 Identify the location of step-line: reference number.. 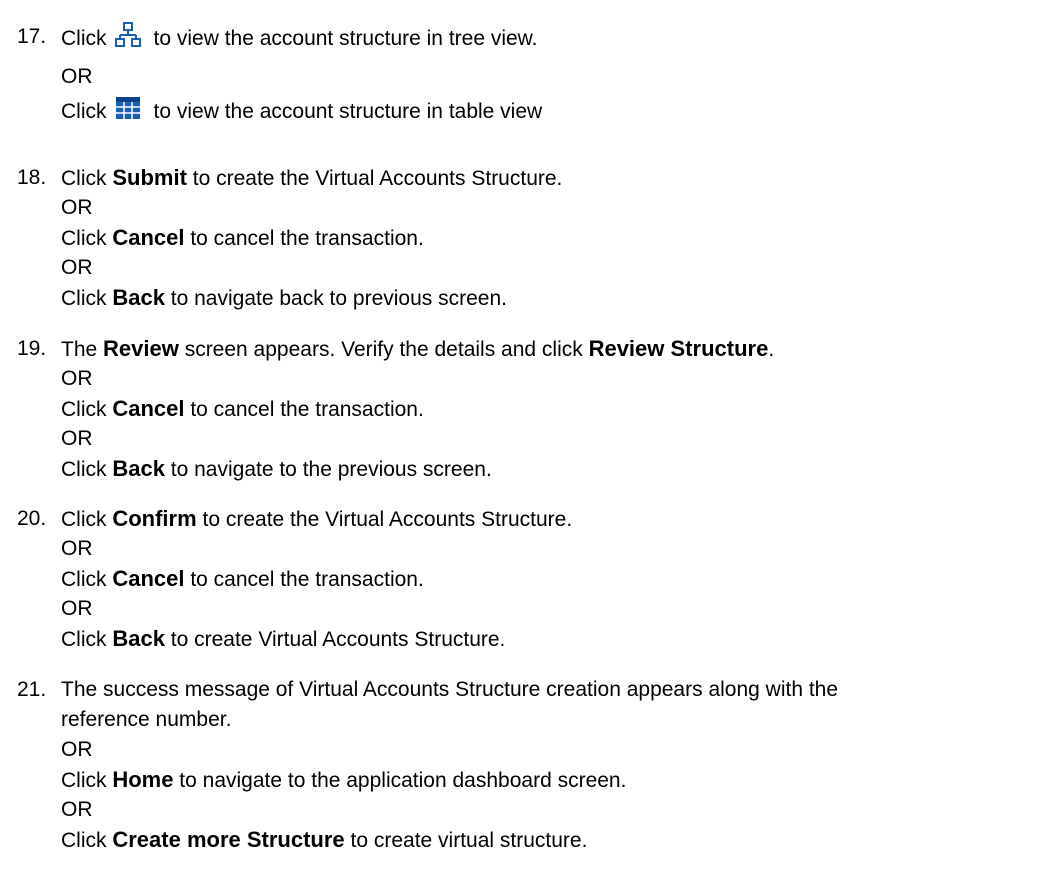
(553, 720).